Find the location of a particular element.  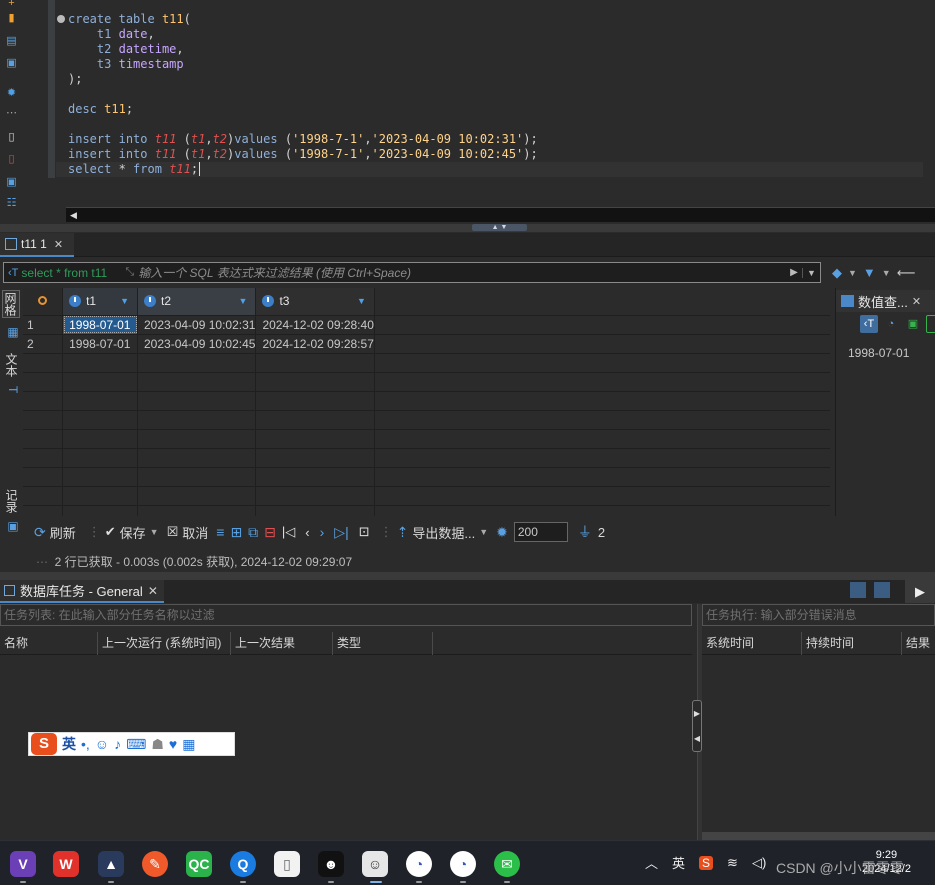

column-last-result: 上一次结果 is located at coordinates (282, 643).